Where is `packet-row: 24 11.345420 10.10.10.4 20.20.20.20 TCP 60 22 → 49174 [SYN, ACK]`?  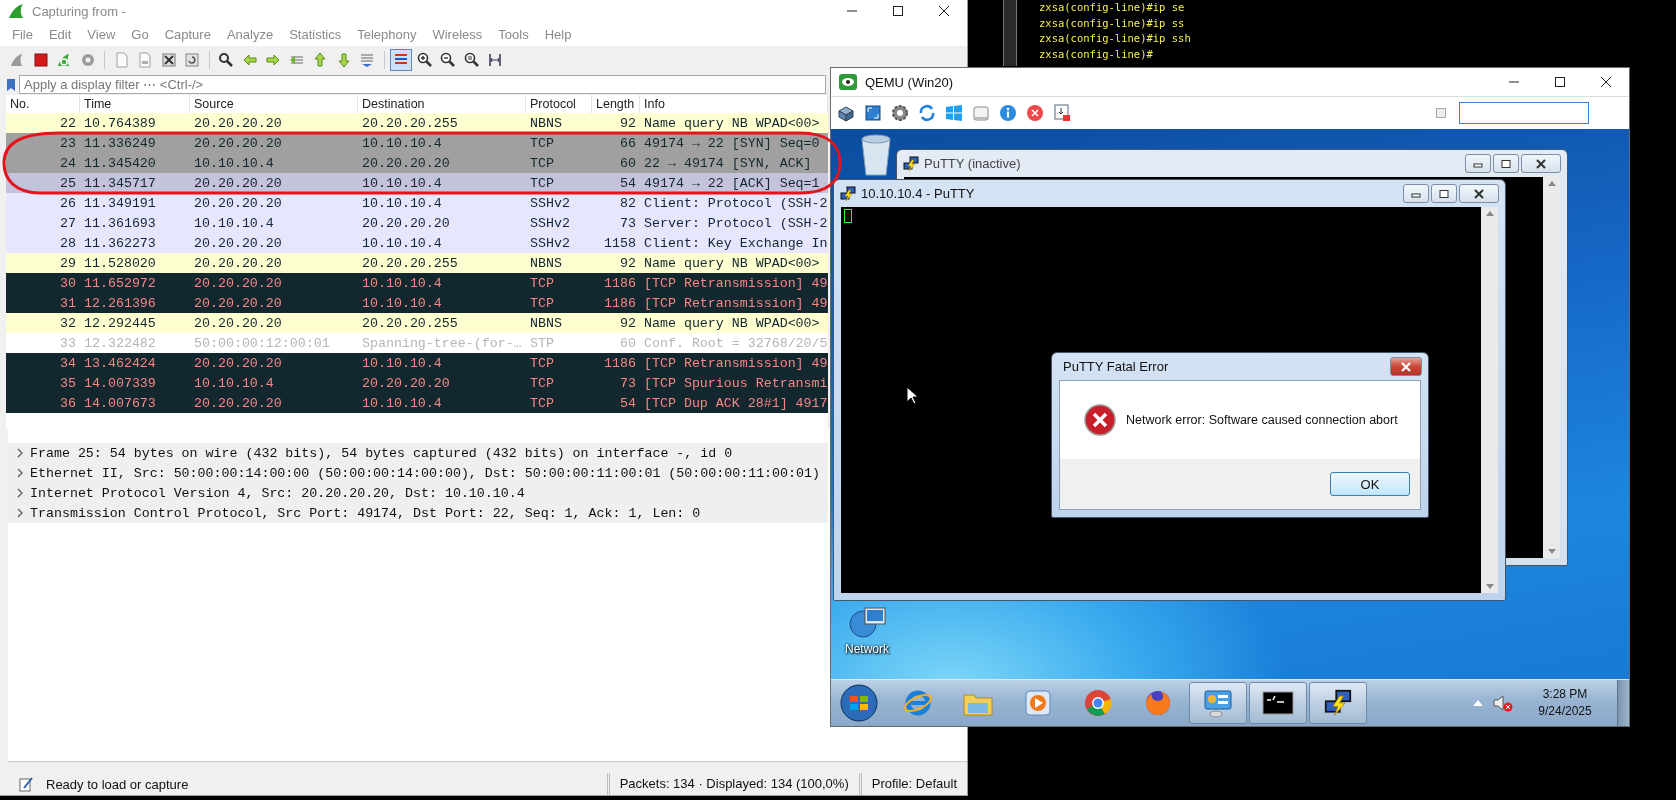 packet-row: 24 11.345420 10.10.10.4 20.20.20.20 TCP 60 22 → 49174 [SYN, ACK] is located at coordinates (417, 163).